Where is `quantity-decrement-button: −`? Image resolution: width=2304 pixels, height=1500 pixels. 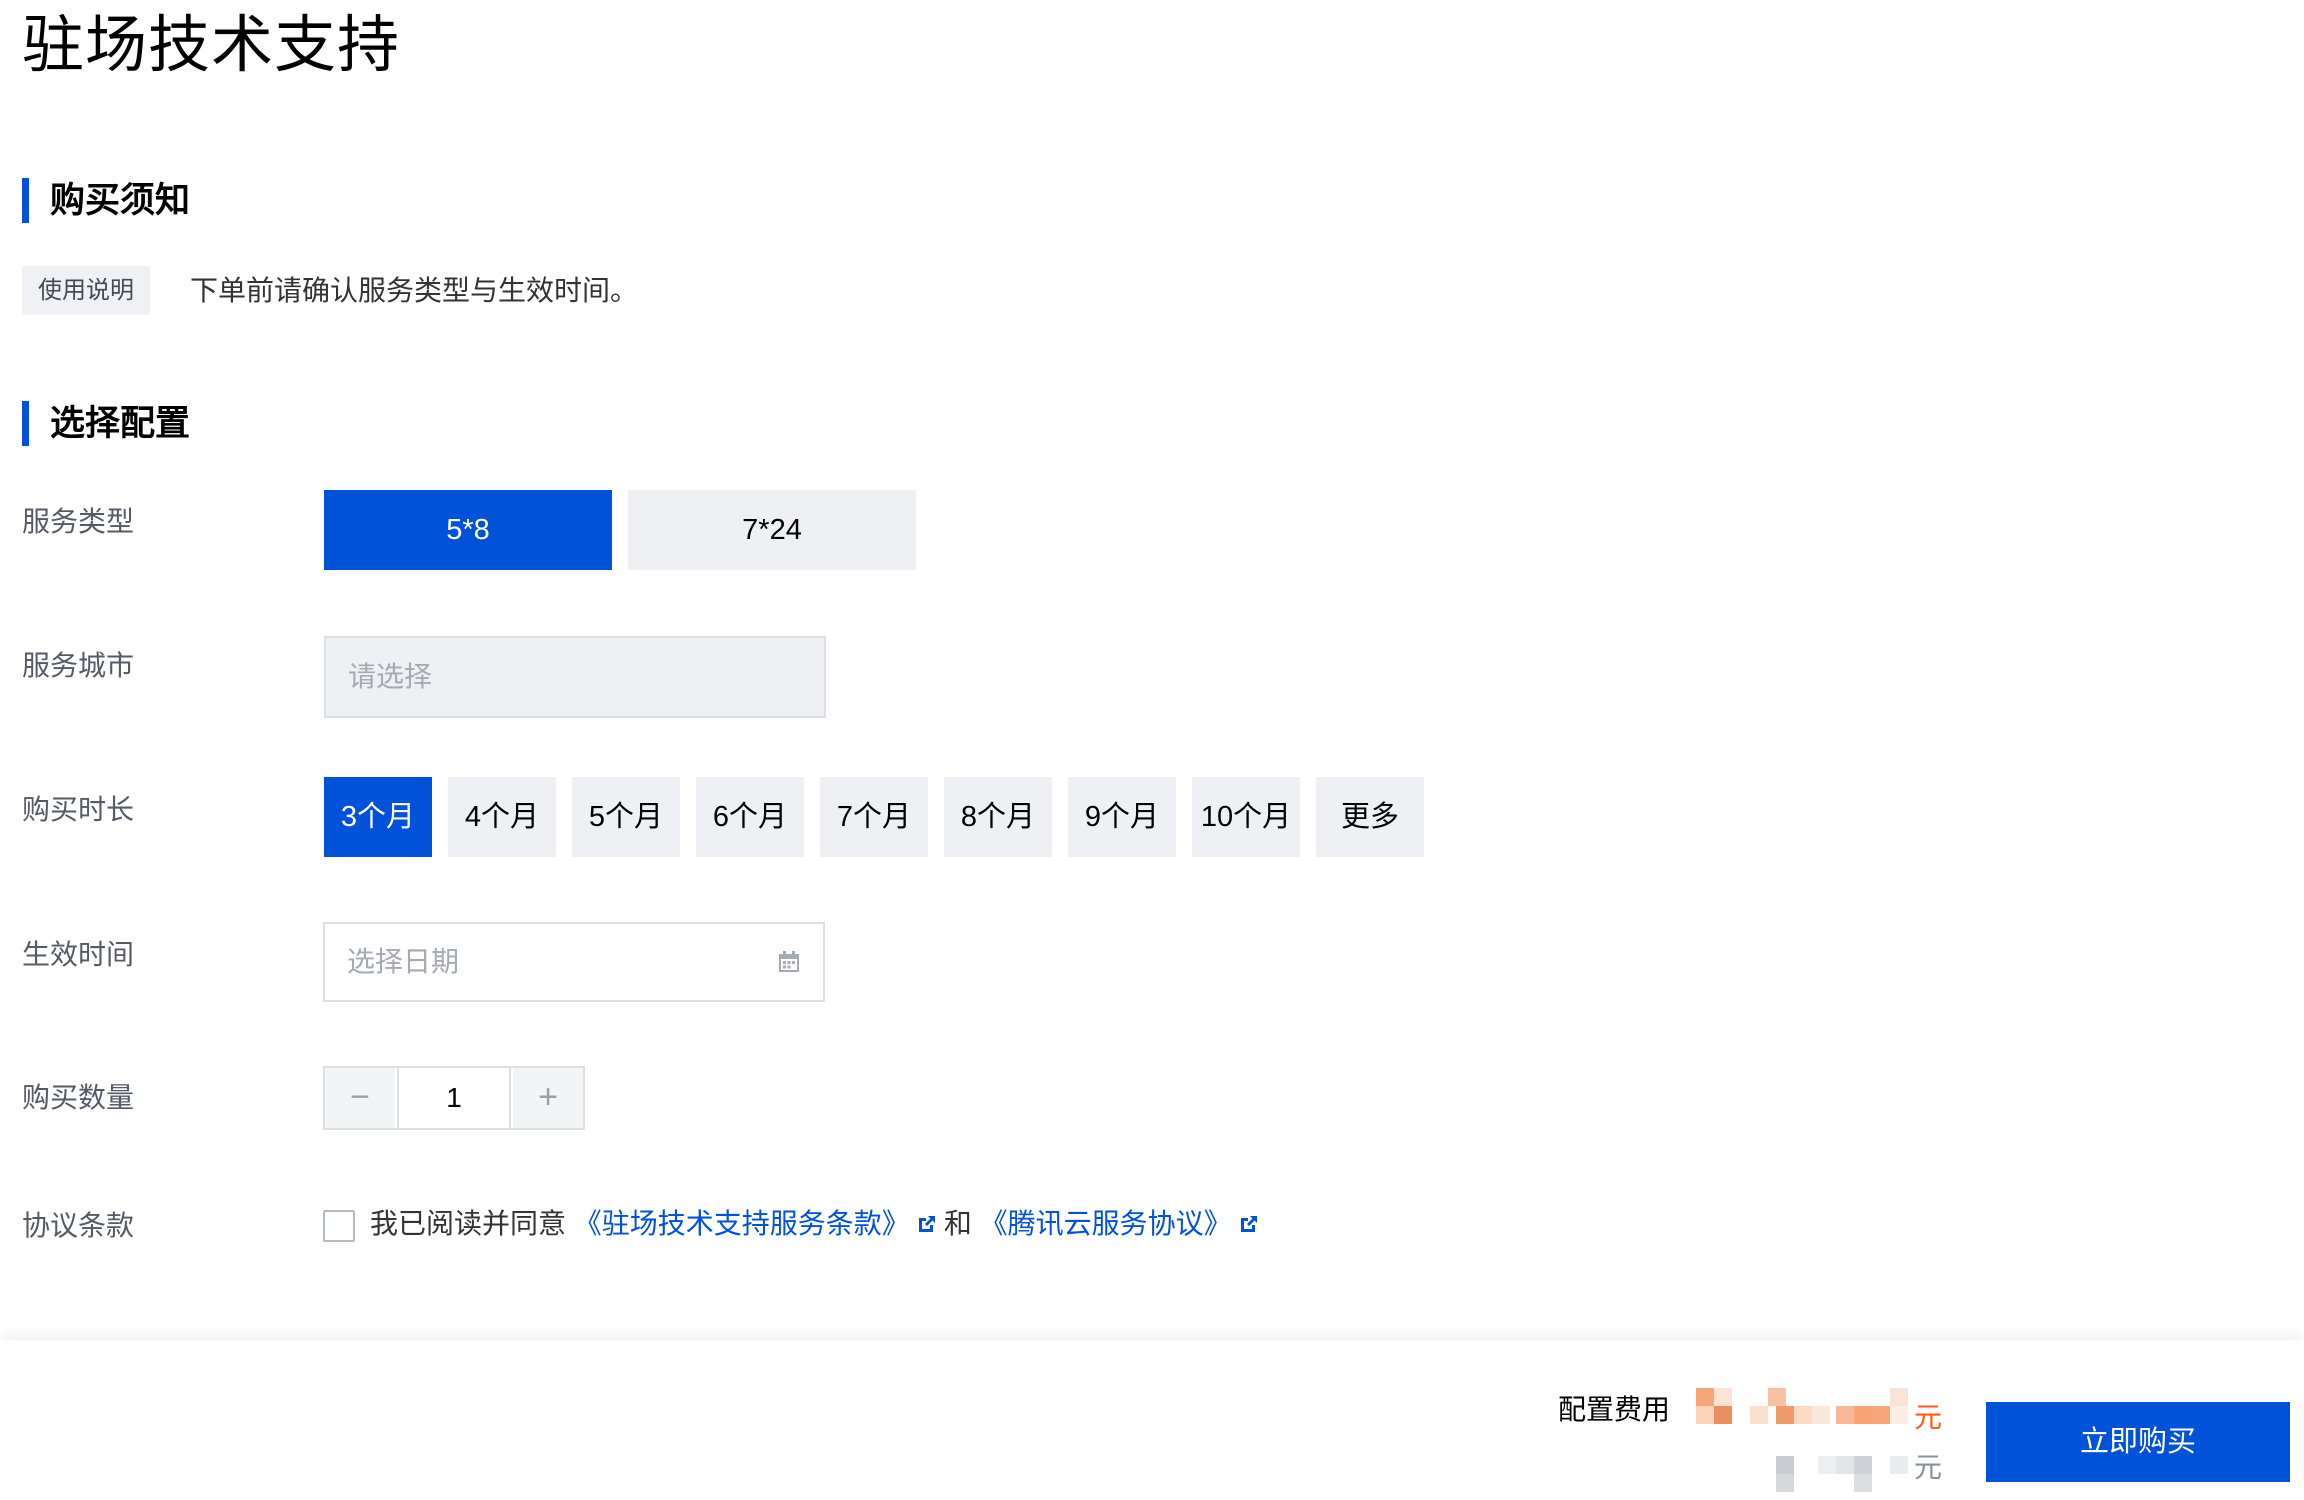
quantity-decrement-button: − is located at coordinates (360, 1098).